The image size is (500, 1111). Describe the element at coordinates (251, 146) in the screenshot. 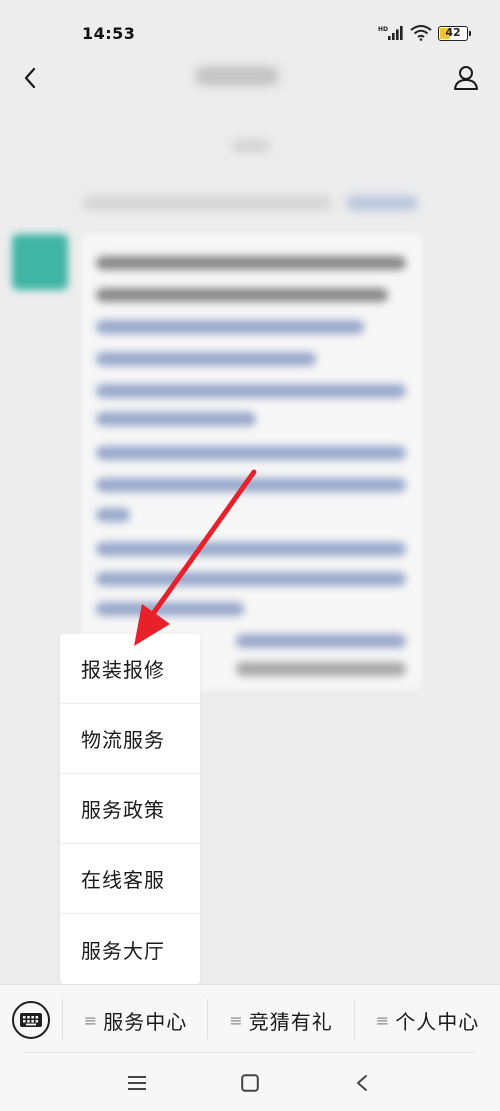

I see `blurred-timestamp` at that location.